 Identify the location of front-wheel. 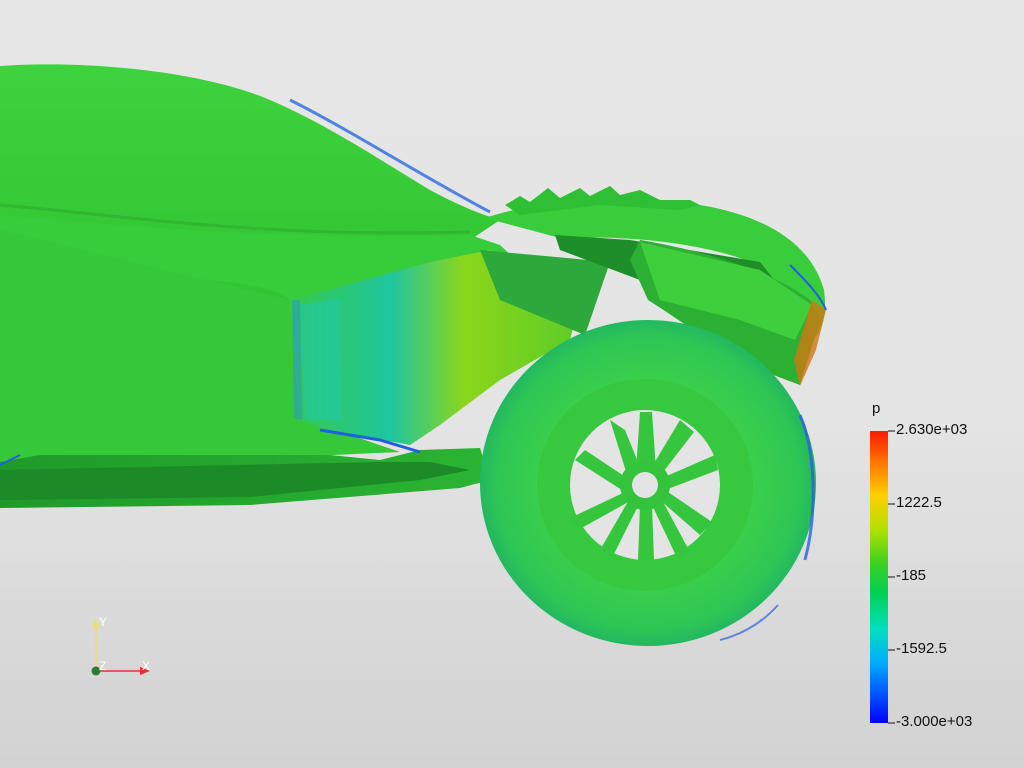
(648, 483).